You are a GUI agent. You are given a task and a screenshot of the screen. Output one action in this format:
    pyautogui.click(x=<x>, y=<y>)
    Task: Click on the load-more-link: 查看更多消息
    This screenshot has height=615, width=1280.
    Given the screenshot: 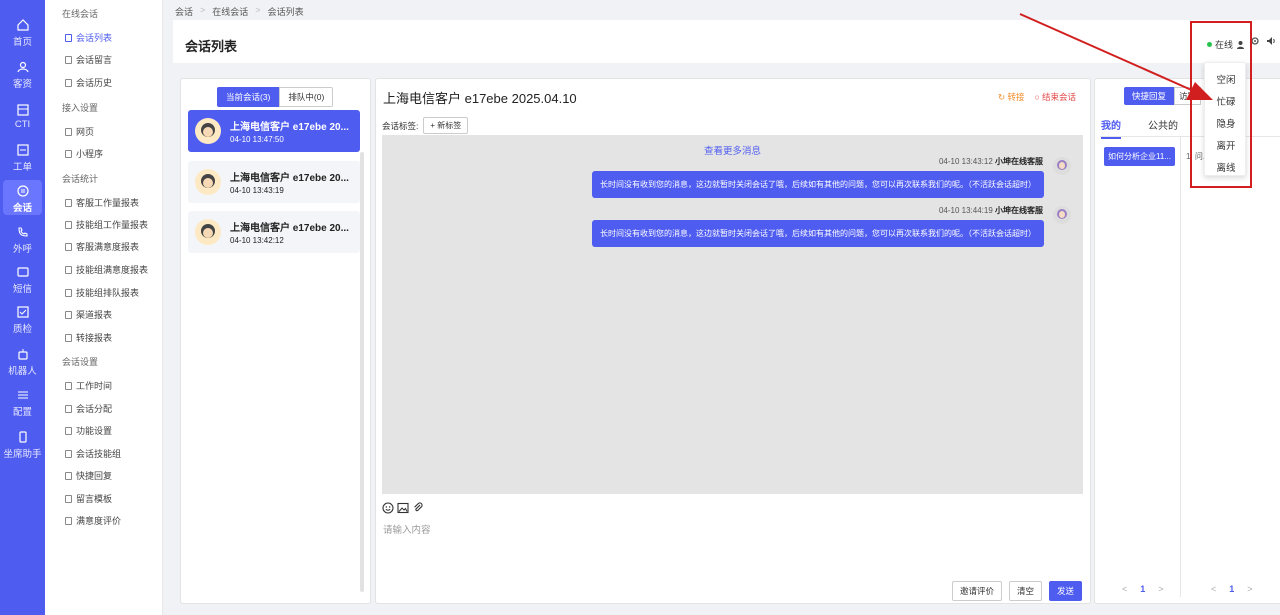 What is the action you would take?
    pyautogui.click(x=732, y=150)
    